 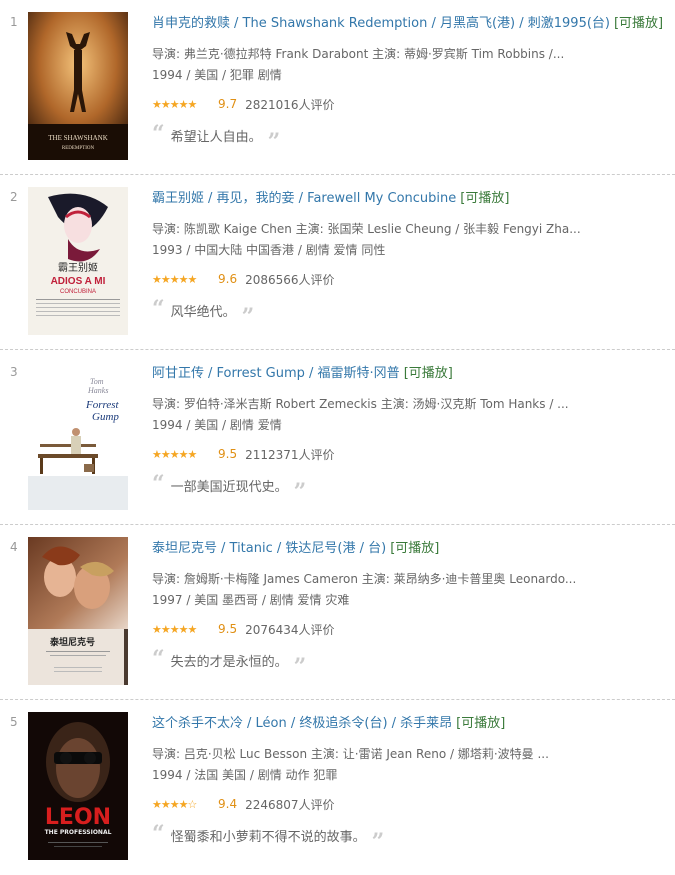 What do you see at coordinates (413, 662) in the screenshot?
I see `movie-quote: “ 失去的才是永恒的。 ”` at bounding box center [413, 662].